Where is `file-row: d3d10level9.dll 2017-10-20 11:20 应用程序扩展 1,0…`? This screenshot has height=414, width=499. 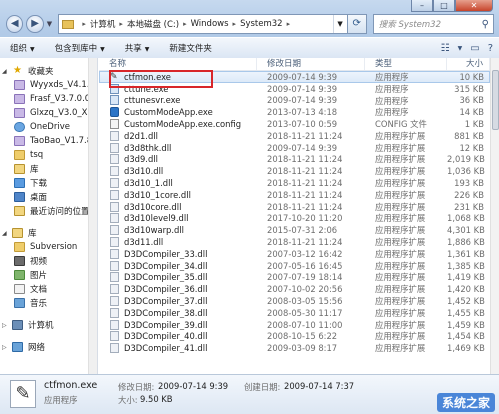 file-row: d3d10level9.dll 2017-10-20 11:20 应用程序扩展 1,0… is located at coordinates (294, 219).